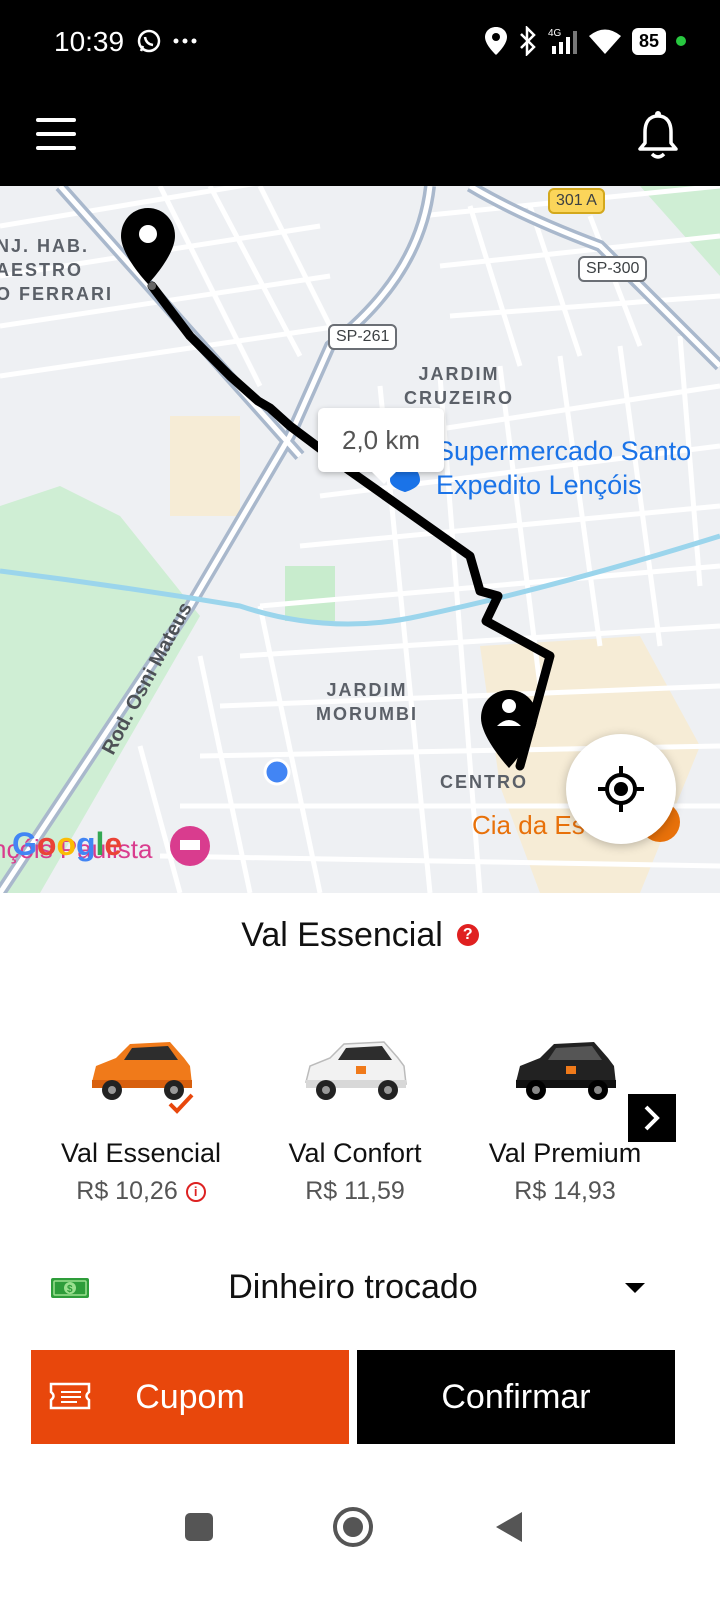 The width and height of the screenshot is (720, 1600). I want to click on whatsapp-icon, so click(149, 41).